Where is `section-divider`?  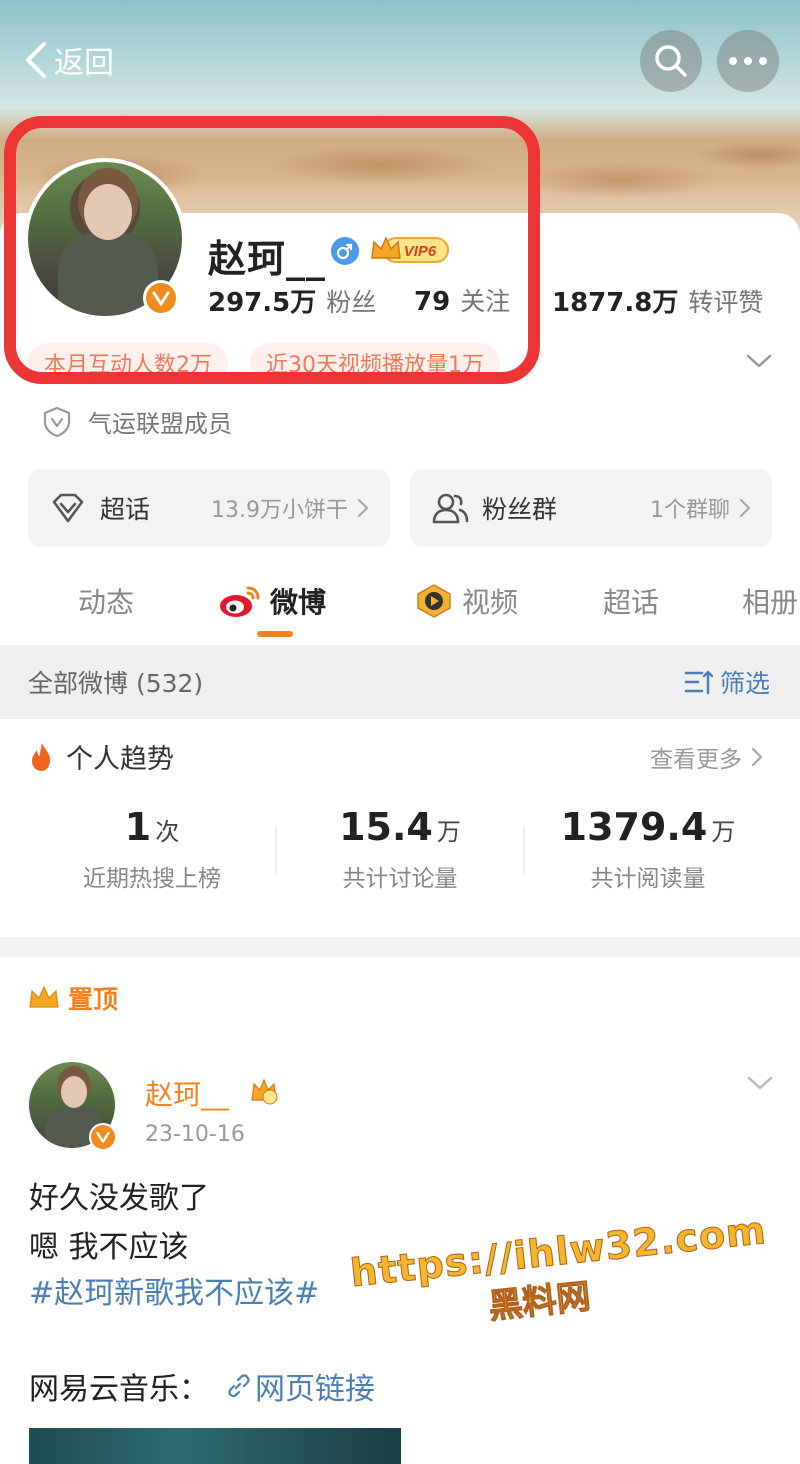 section-divider is located at coordinates (400, 947).